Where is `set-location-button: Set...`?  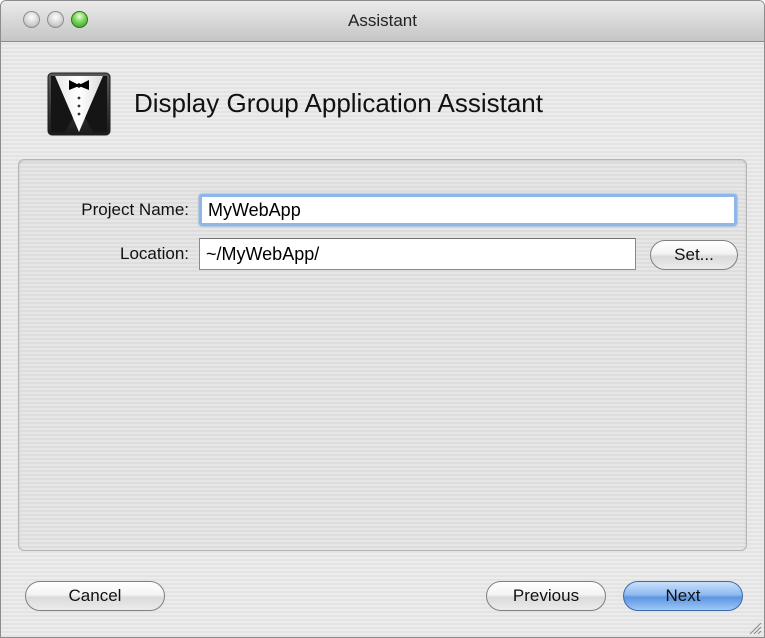
set-location-button: Set... is located at coordinates (694, 255).